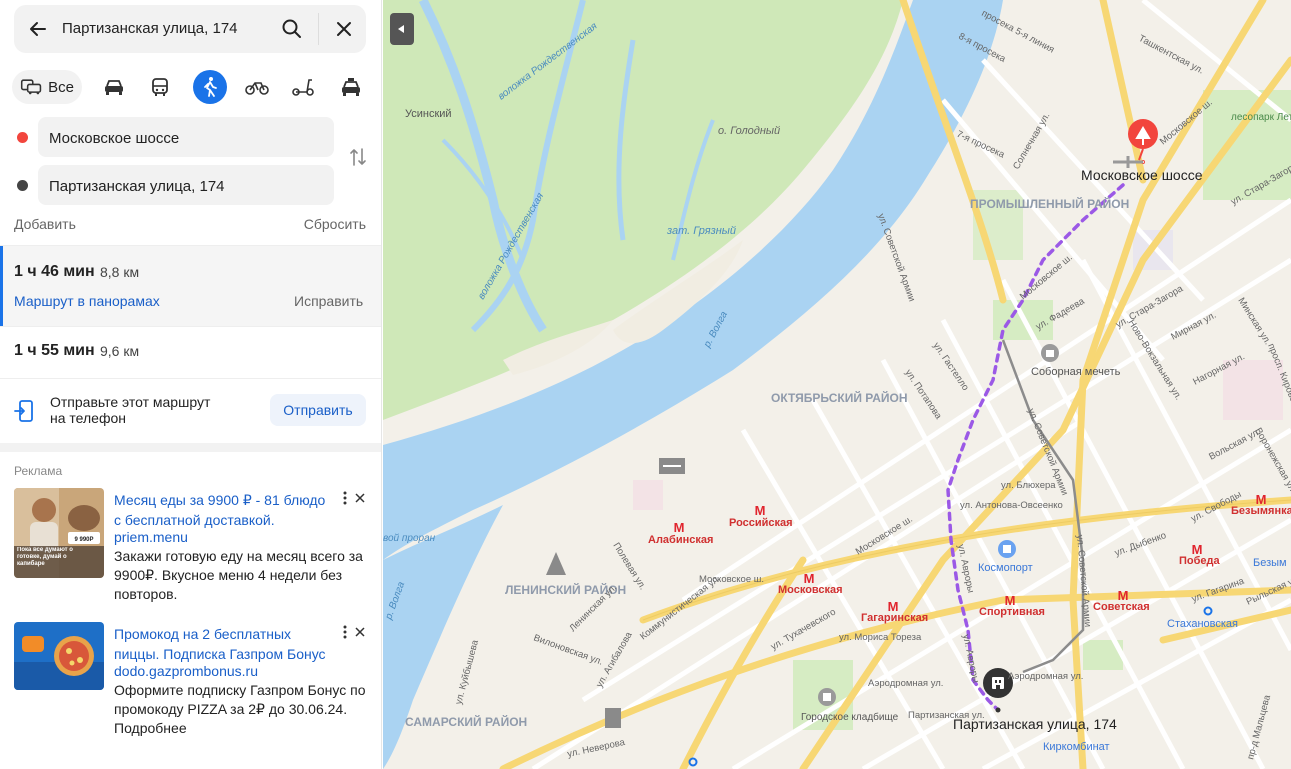 This screenshot has width=1291, height=769. I want to click on all-transport-icon, so click(31, 87).